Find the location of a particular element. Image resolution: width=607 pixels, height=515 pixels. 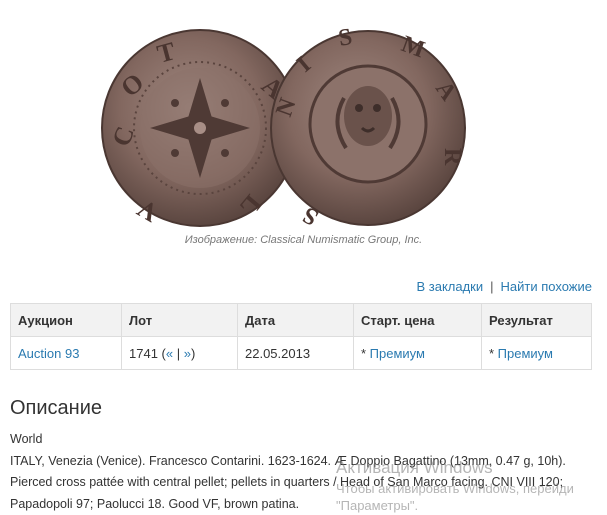

cell-result: * Премиум is located at coordinates (537, 353).